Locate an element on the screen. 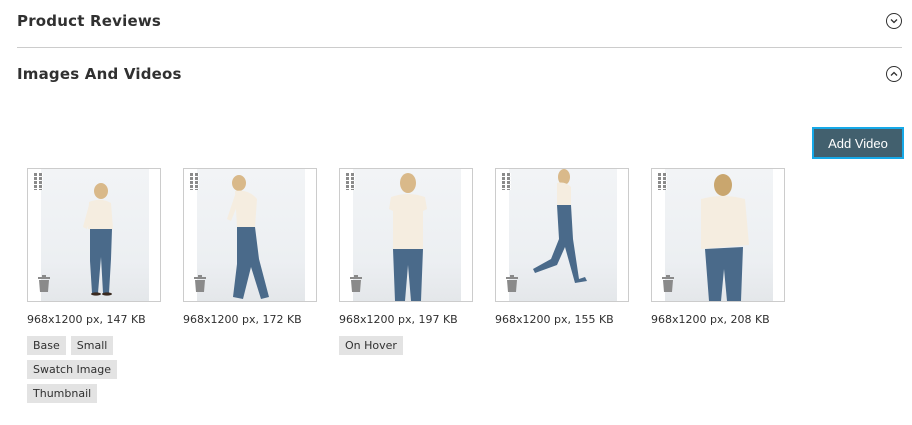 The image size is (912, 425). image-meta: 968x1200 px, 155 KB is located at coordinates (554, 319).